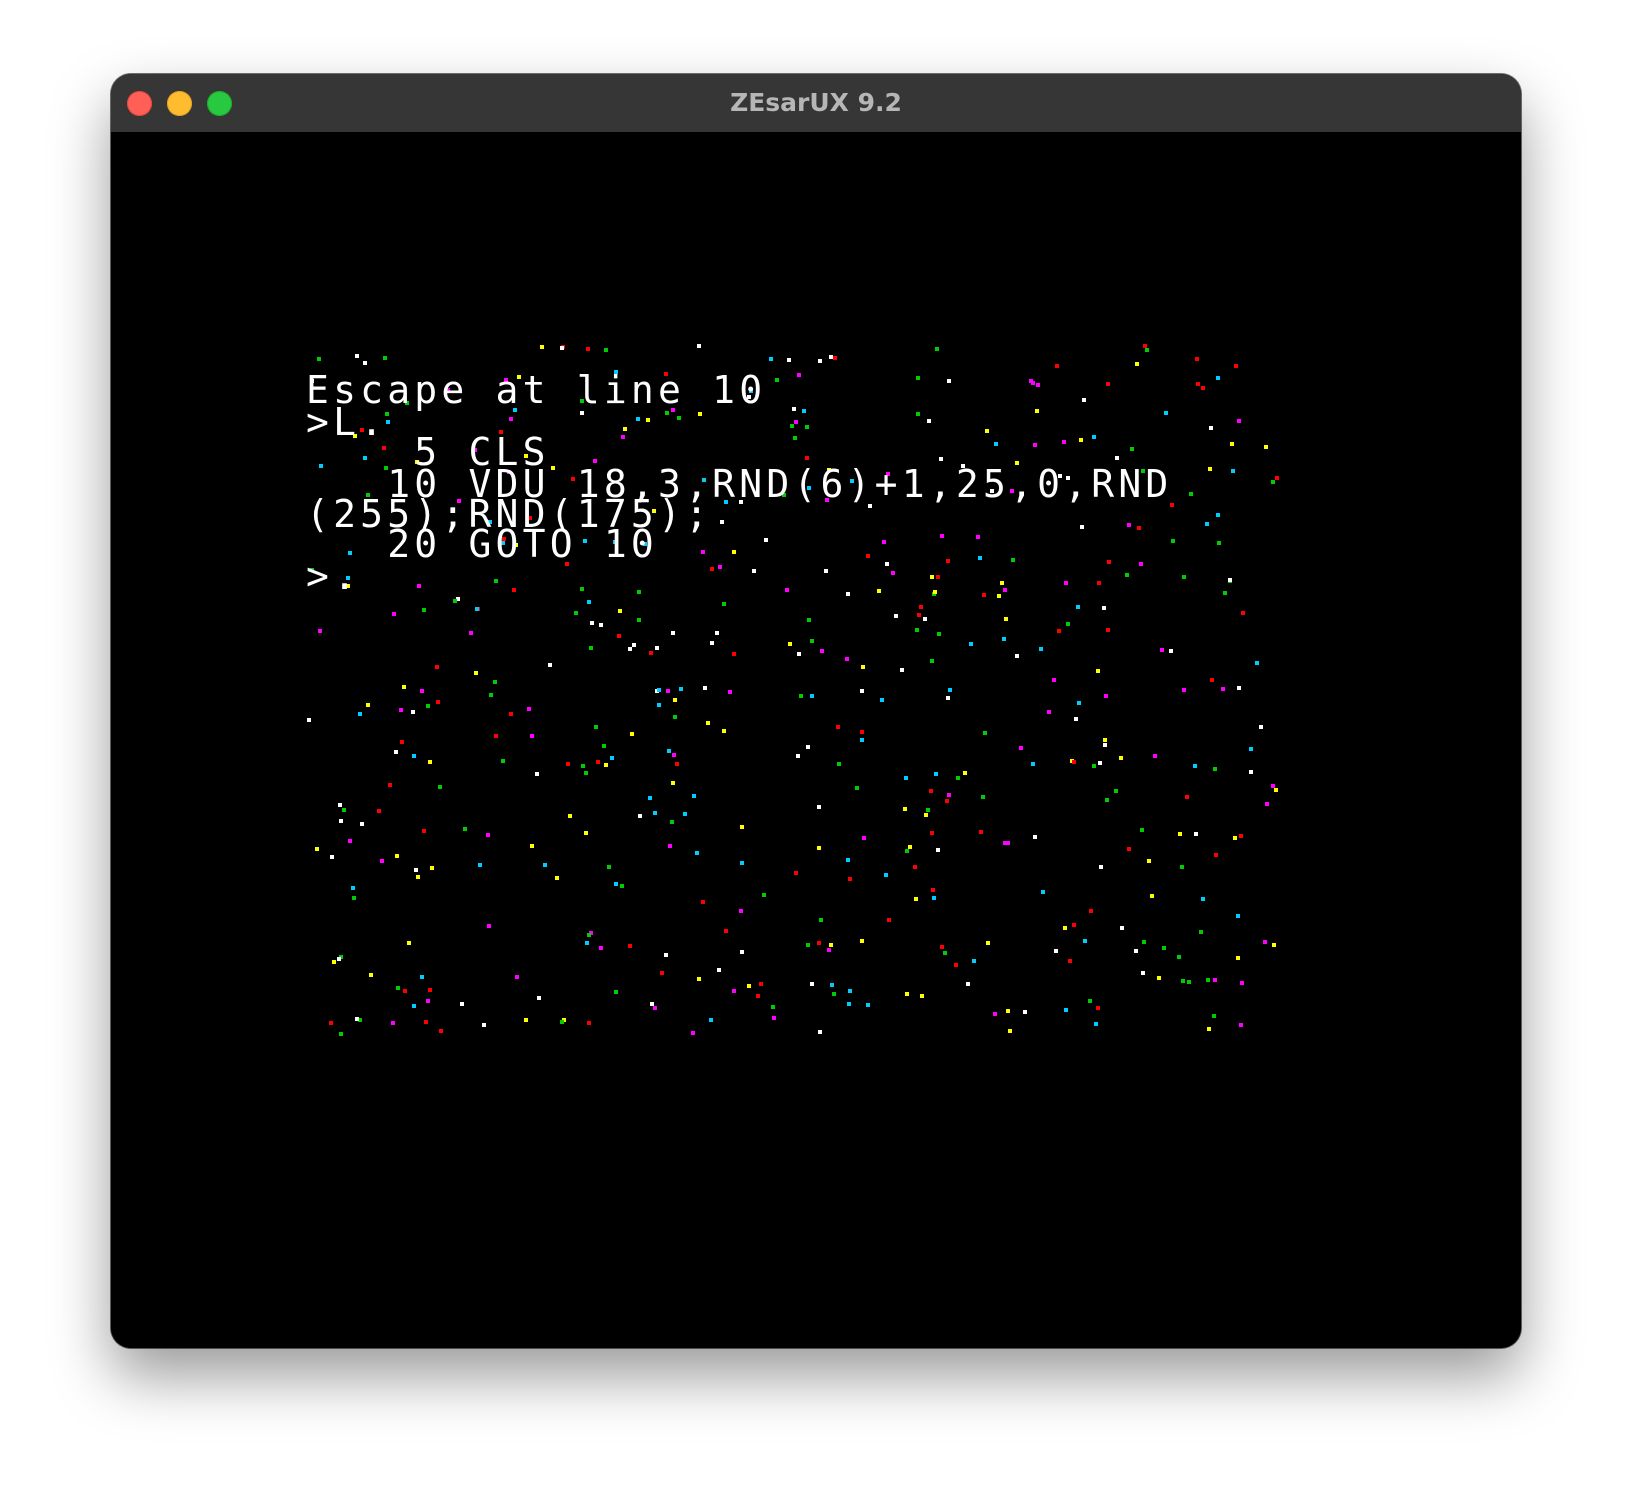 This screenshot has height=1496, width=1632. Describe the element at coordinates (333, 576) in the screenshot. I see `terminal-prompt: >.` at that location.